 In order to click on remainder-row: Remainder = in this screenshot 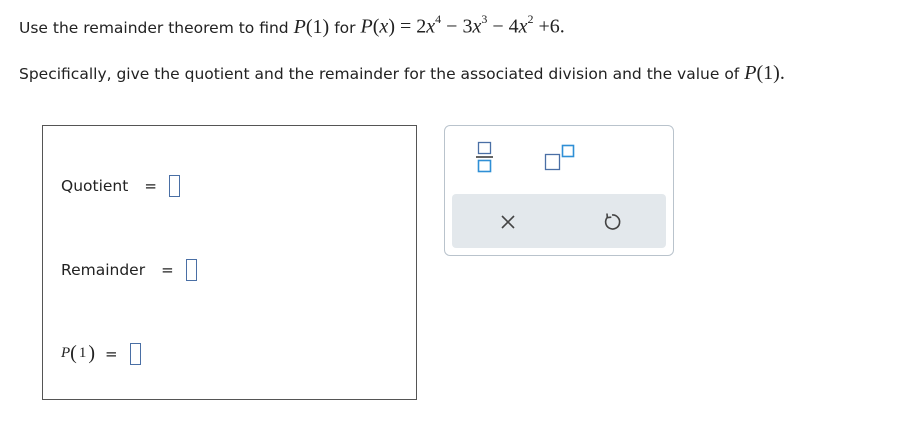, I will do `click(129, 270)`.